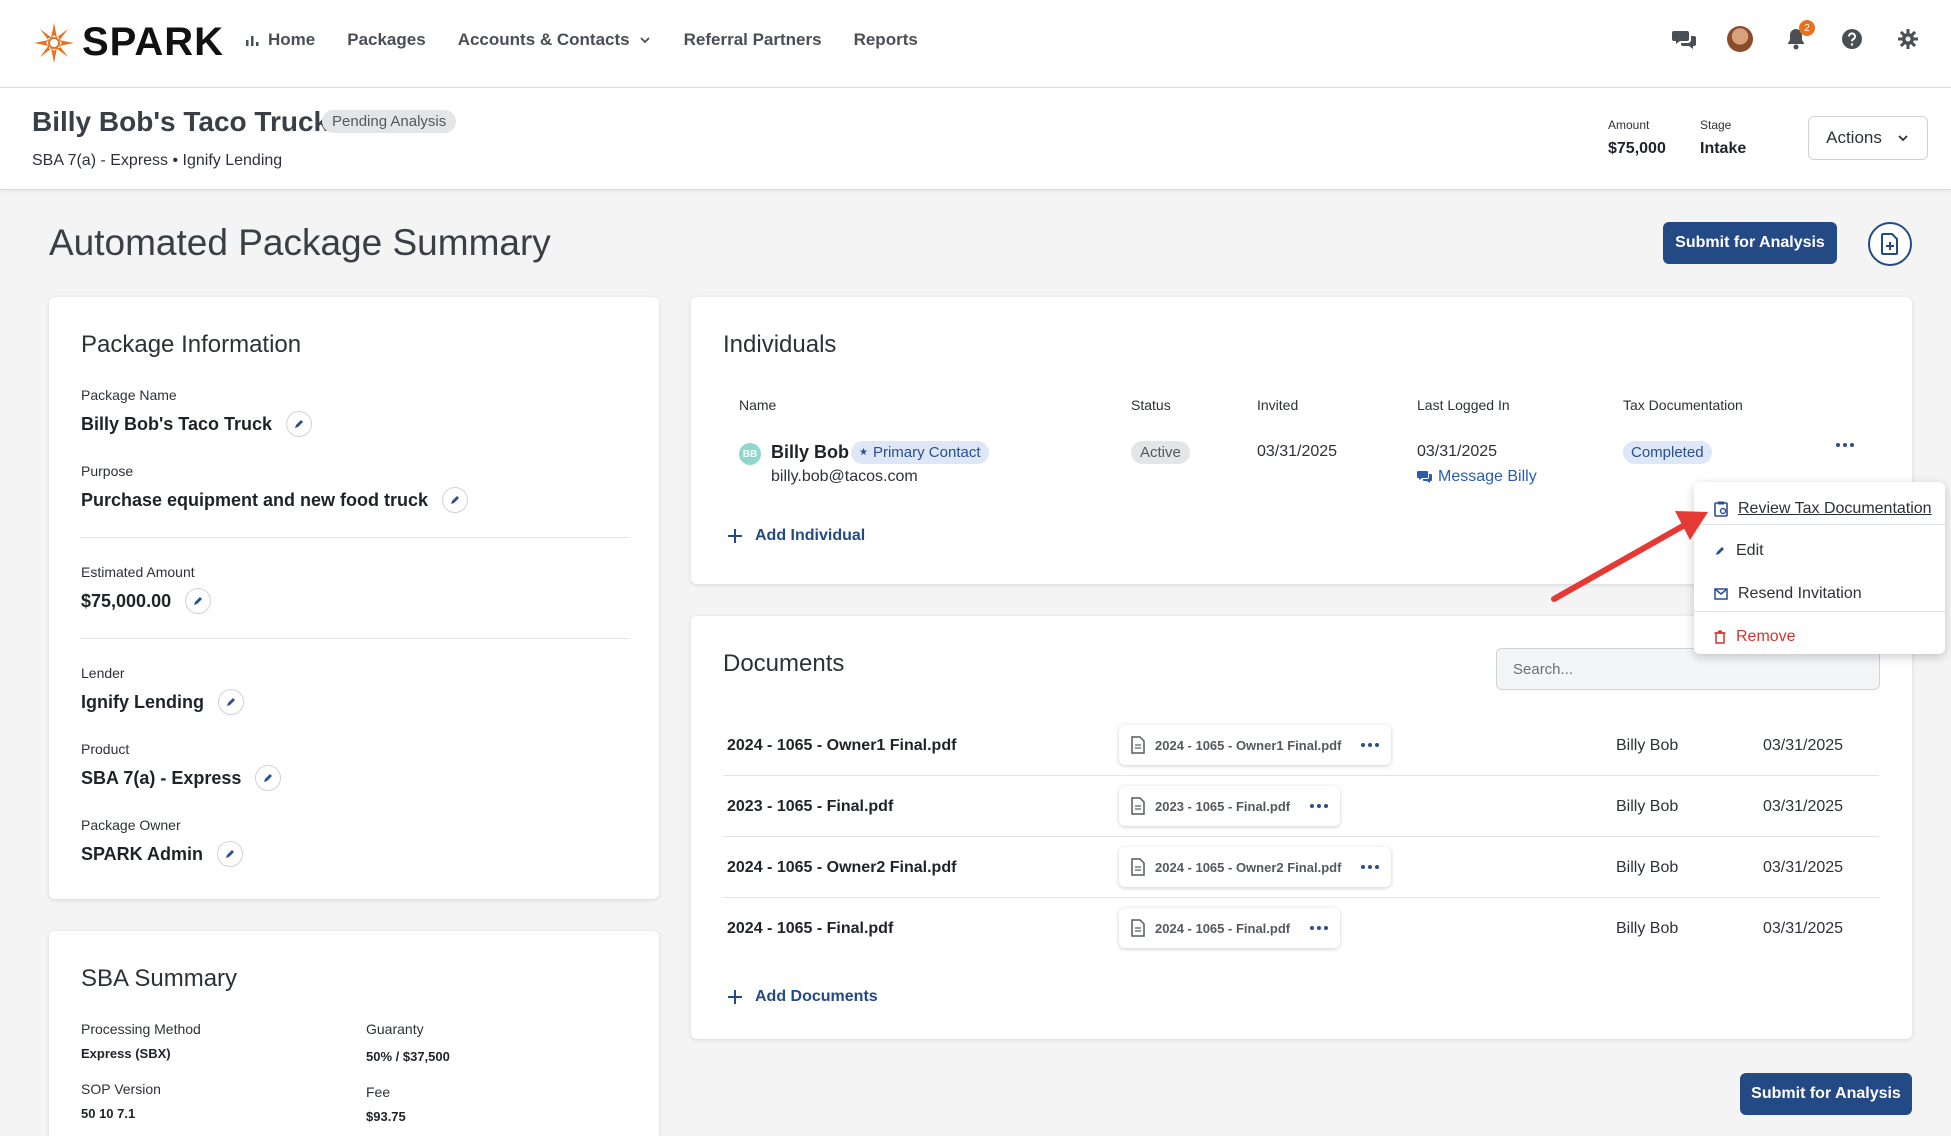 Image resolution: width=1951 pixels, height=1136 pixels. I want to click on field-label: Purpose, so click(107, 471).